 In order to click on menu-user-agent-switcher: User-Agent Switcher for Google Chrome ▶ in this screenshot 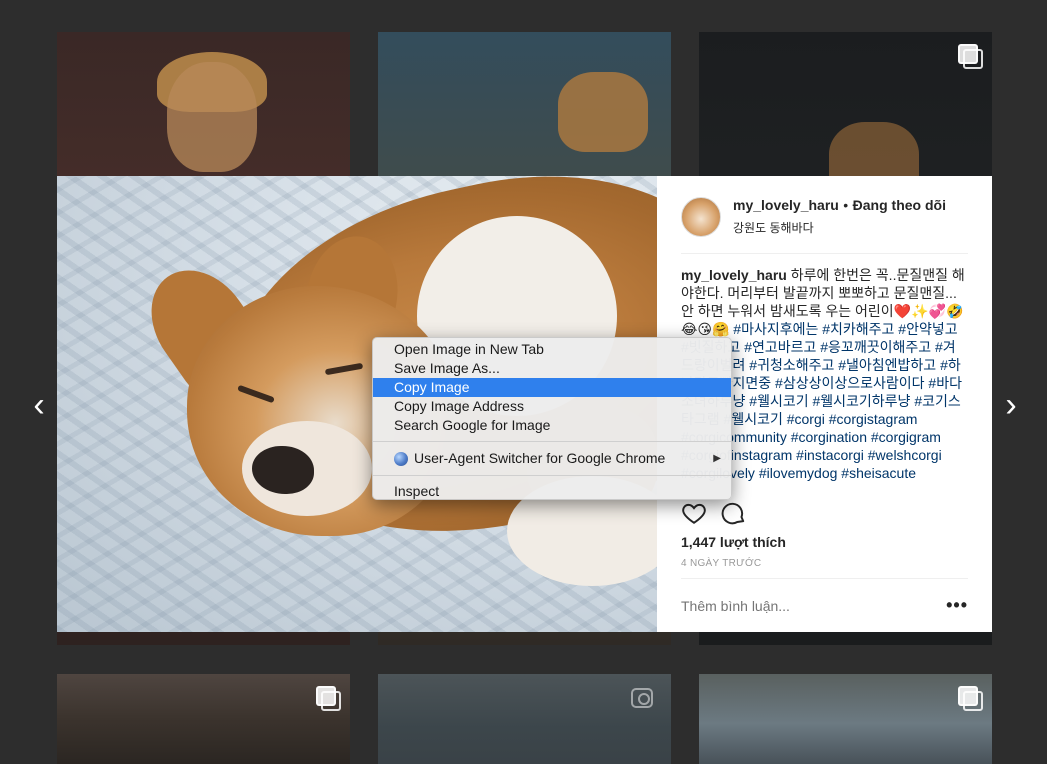, I will do `click(552, 458)`.